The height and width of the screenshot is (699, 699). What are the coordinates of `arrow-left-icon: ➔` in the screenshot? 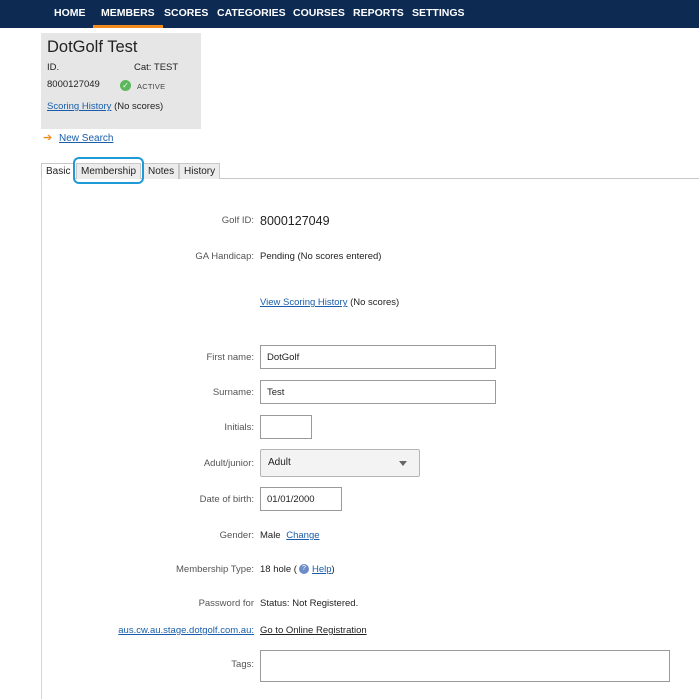 It's located at (48, 138).